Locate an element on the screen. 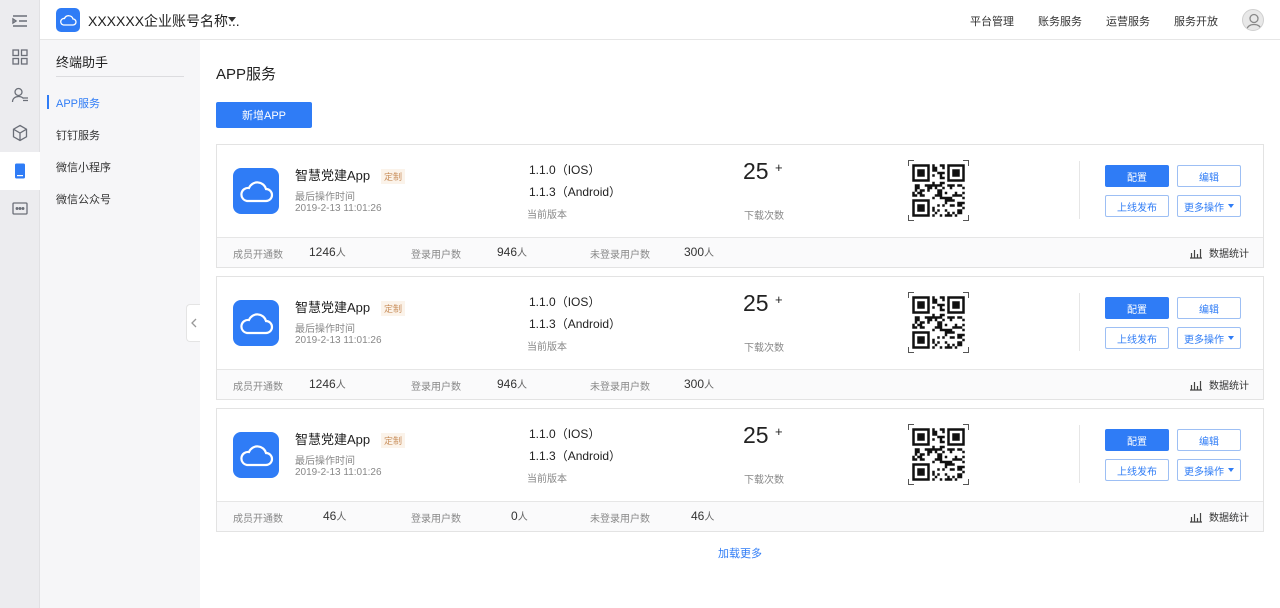 This screenshot has height=608, width=1280. nav-billing-service: 账务服务 is located at coordinates (1060, 21).